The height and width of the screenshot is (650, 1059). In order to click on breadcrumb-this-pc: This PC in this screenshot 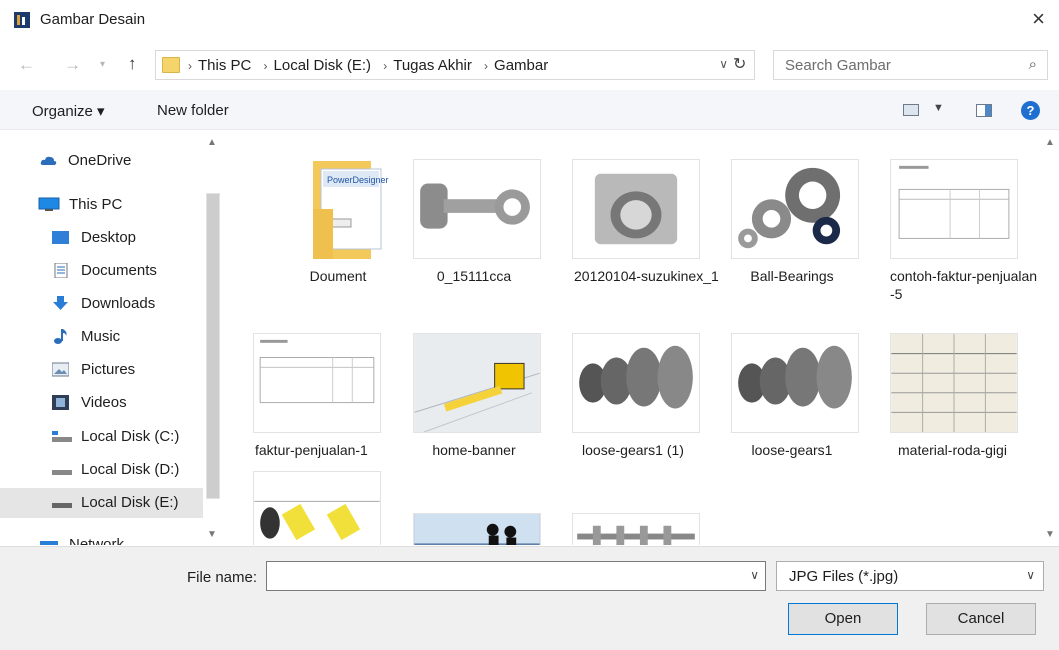, I will do `click(224, 65)`.